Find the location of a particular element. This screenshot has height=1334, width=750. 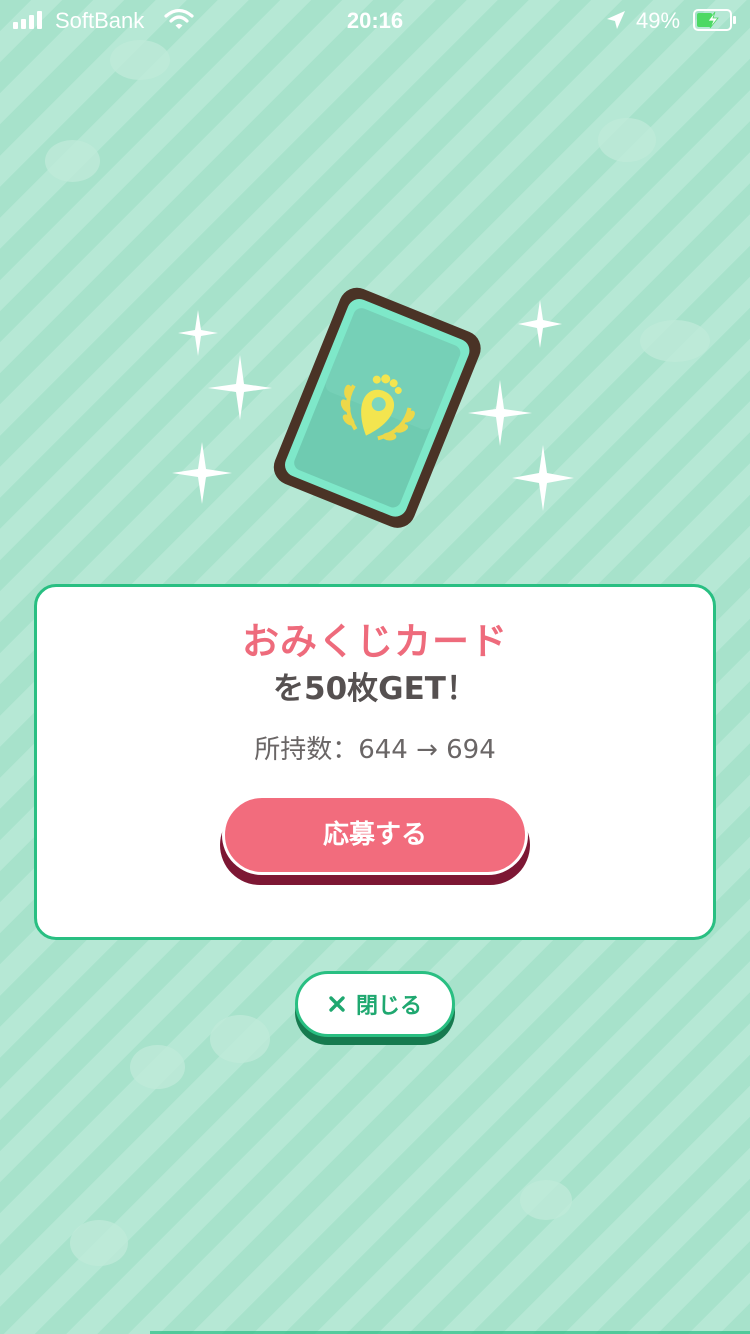

close-icon is located at coordinates (337, 1004).